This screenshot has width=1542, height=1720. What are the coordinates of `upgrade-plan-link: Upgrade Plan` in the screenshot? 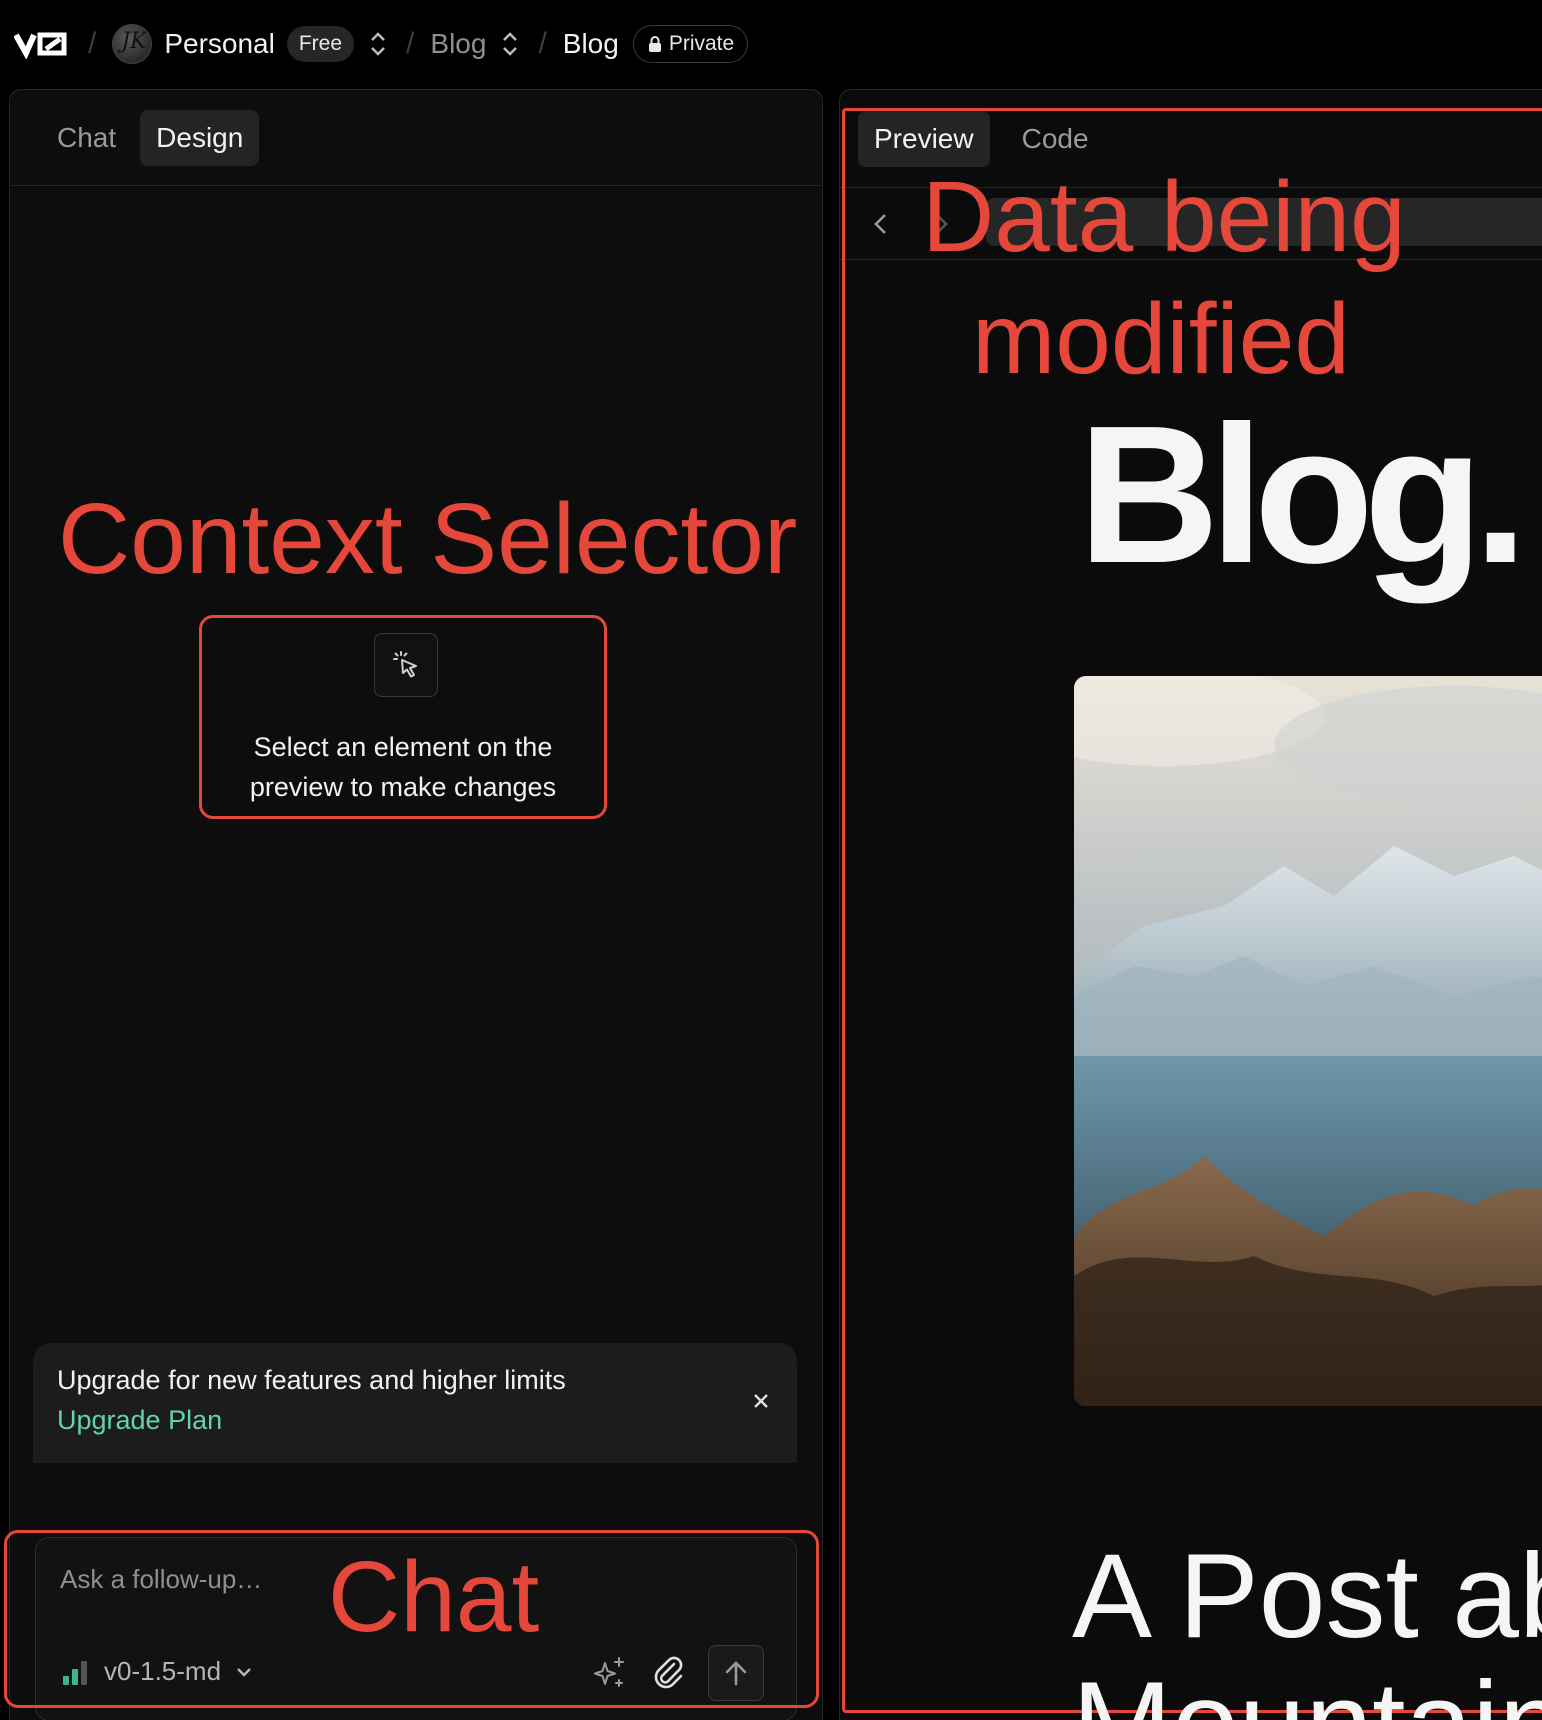 It's located at (415, 1420).